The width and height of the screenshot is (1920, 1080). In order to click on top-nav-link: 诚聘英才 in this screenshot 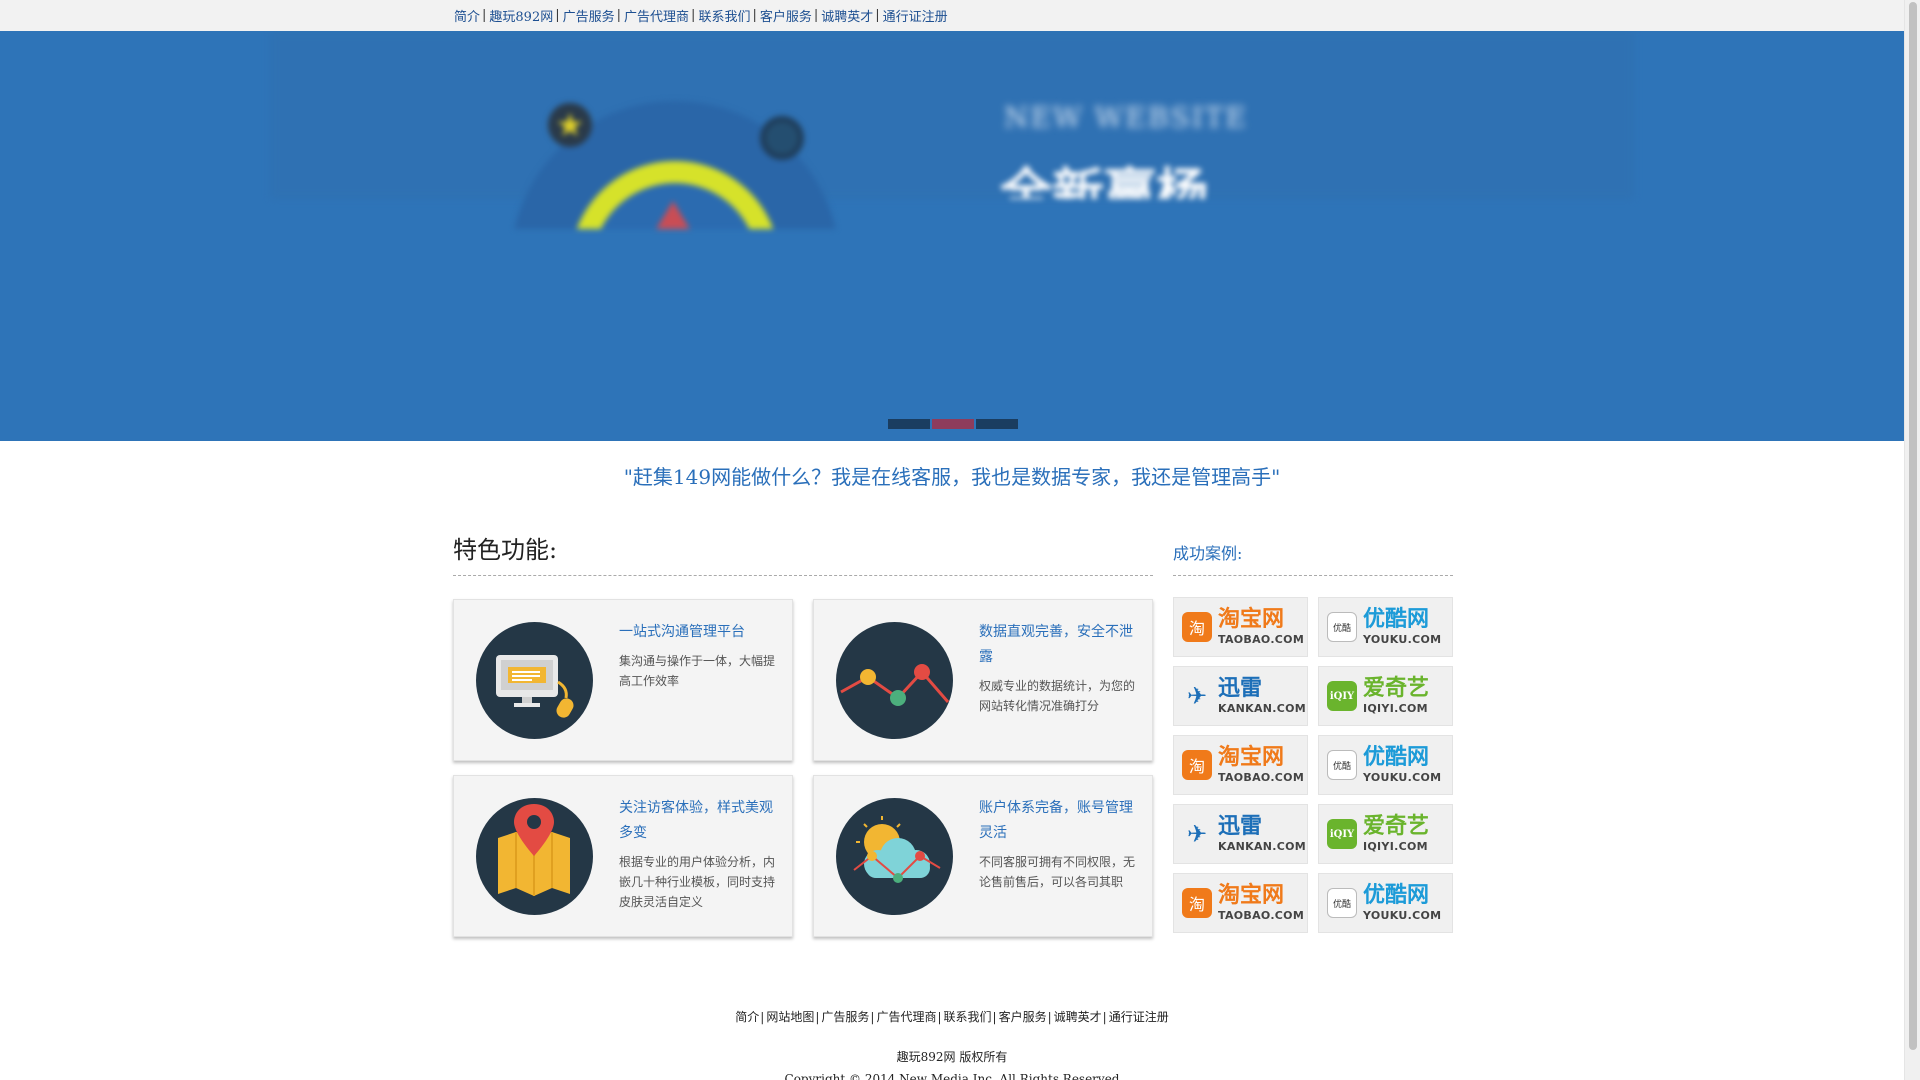, I will do `click(847, 15)`.